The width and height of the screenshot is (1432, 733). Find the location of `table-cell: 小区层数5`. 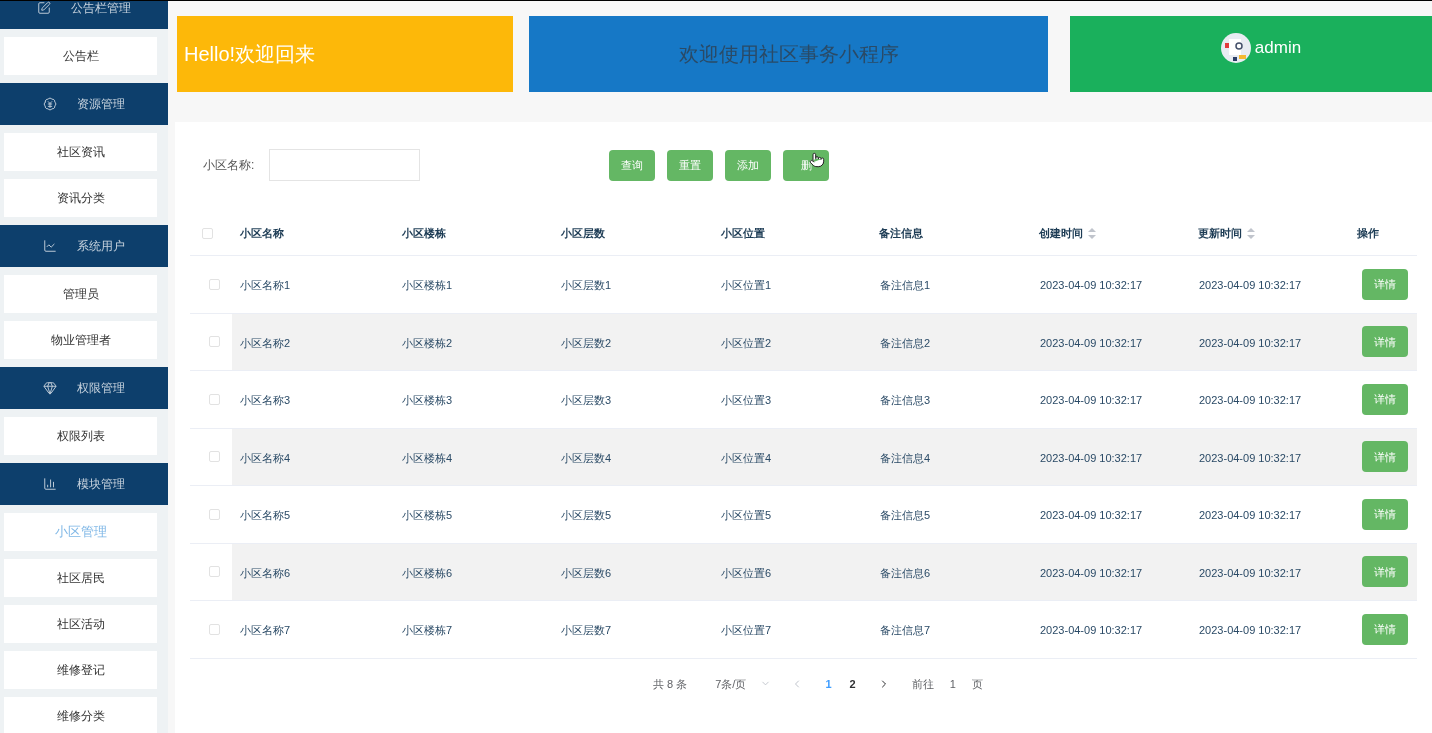

table-cell: 小区层数5 is located at coordinates (586, 515).